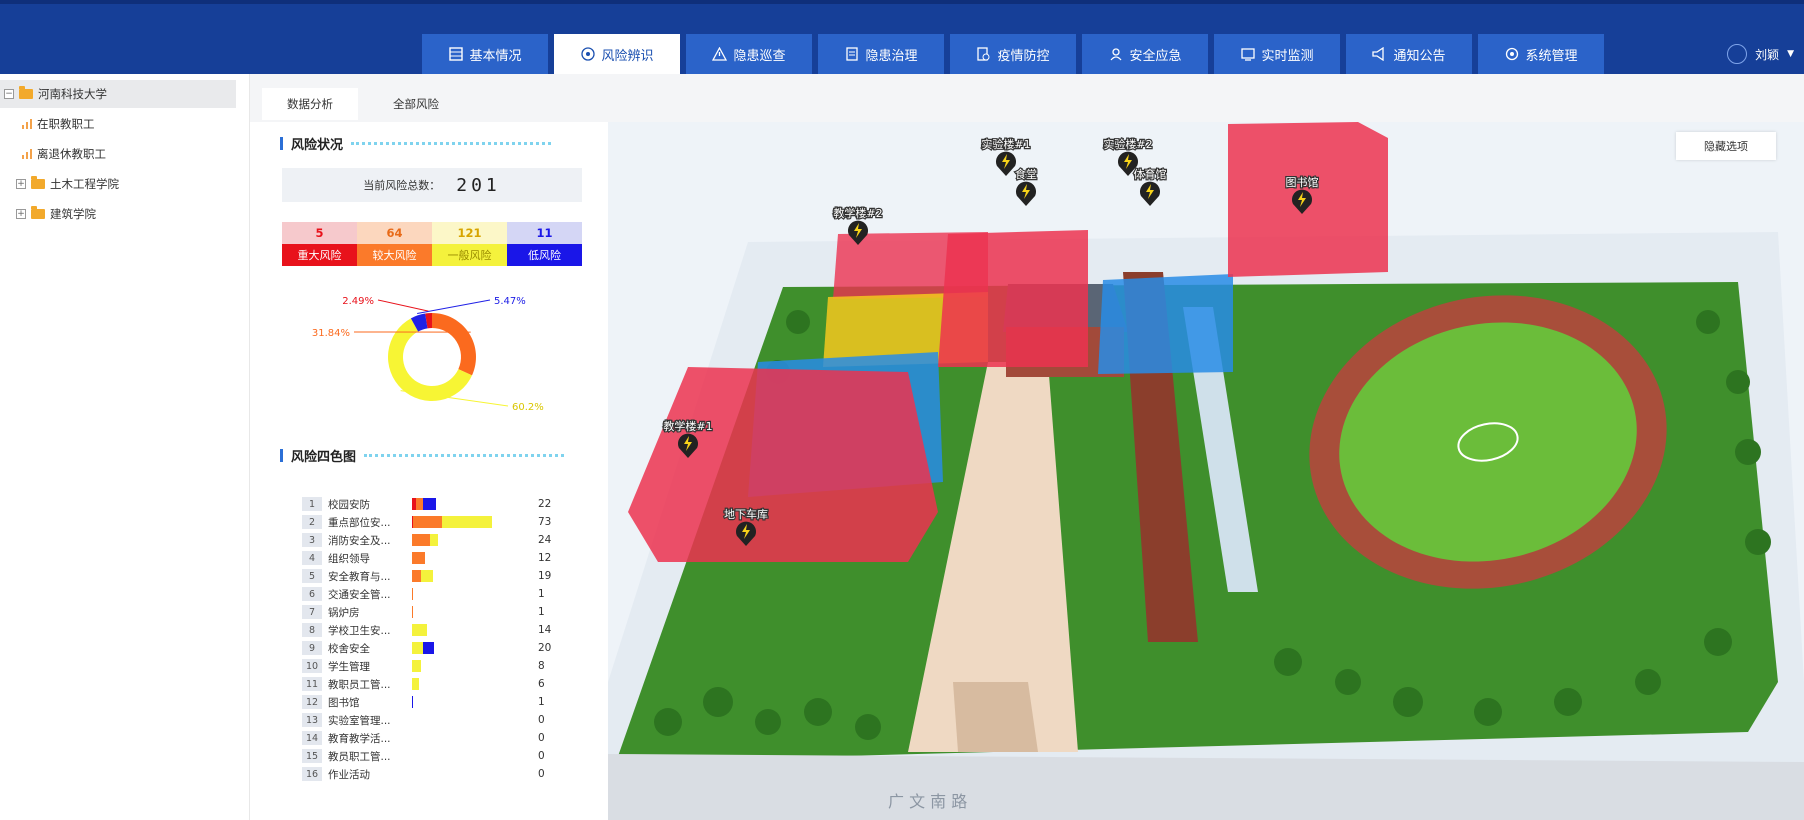  I want to click on megaphone-icon, so click(1379, 54).